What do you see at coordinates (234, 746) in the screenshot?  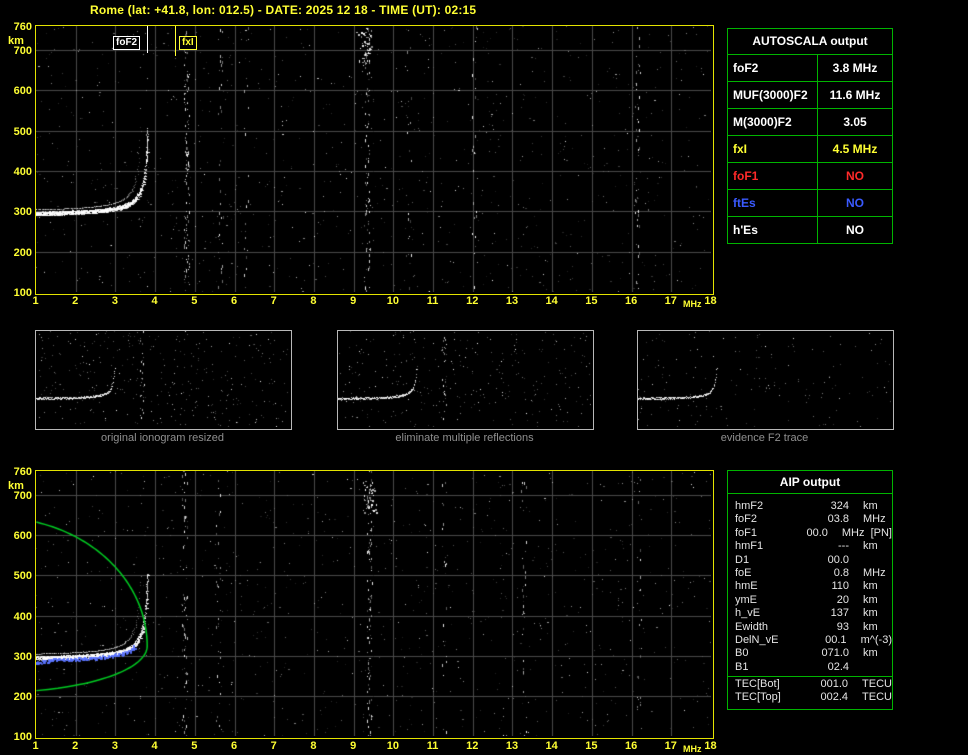 I see `x-axis-label-6: 6` at bounding box center [234, 746].